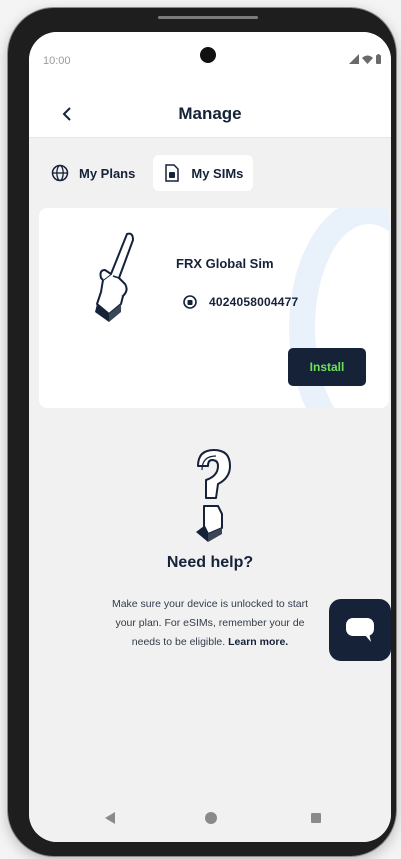 Image resolution: width=401 pixels, height=859 pixels. What do you see at coordinates (378, 59) in the screenshot?
I see `battery-icon` at bounding box center [378, 59].